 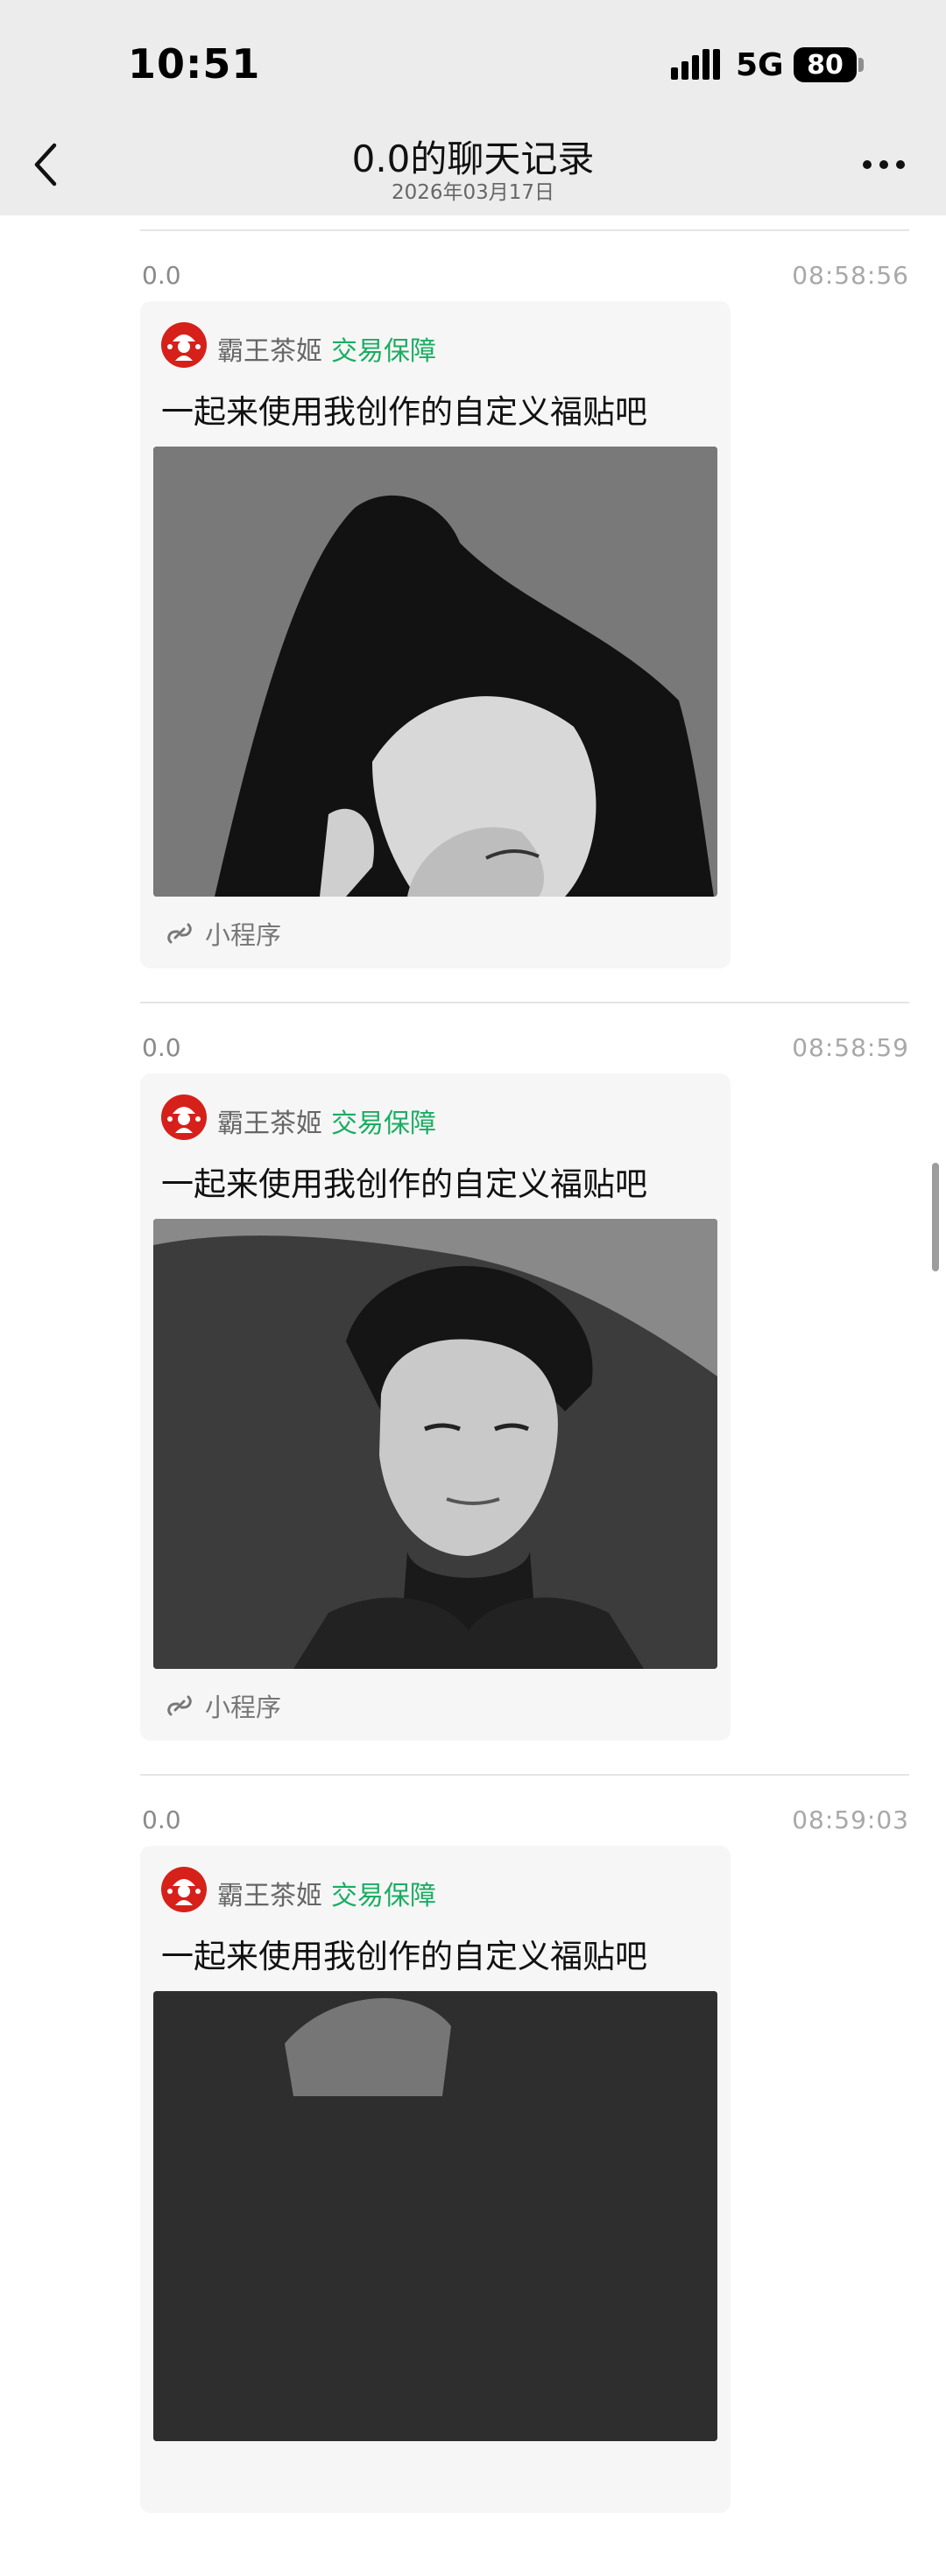 What do you see at coordinates (936, 1217) in the screenshot?
I see `scrollbar` at bounding box center [936, 1217].